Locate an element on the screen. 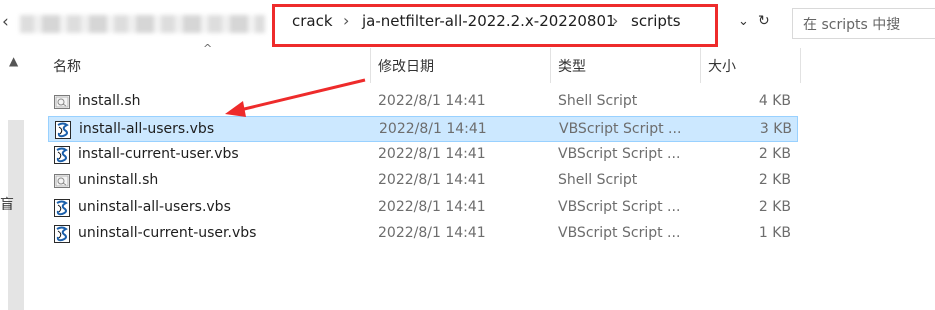 The height and width of the screenshot is (310, 935). search-input: 在 scripts 中搜 is located at coordinates (863, 23).